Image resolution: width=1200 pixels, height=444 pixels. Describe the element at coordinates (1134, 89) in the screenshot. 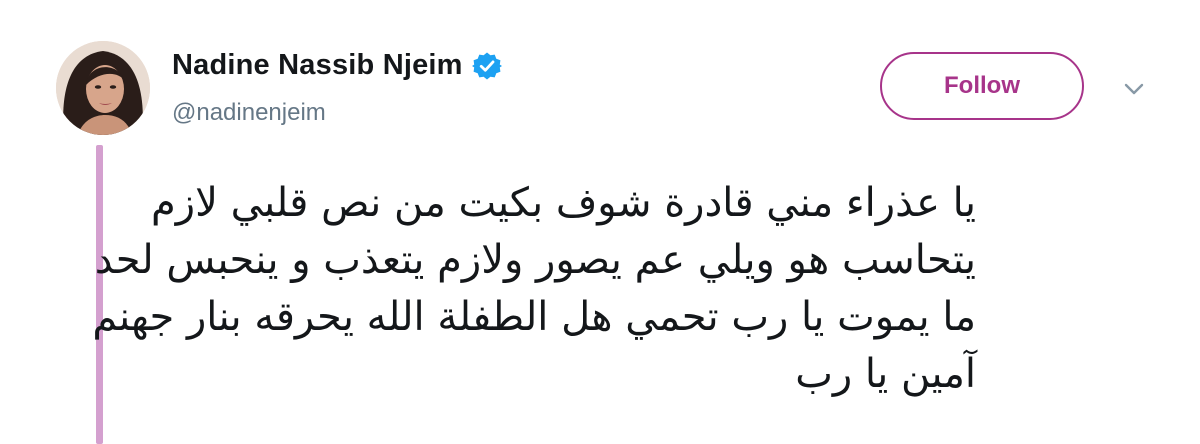

I see `chevron-down-icon` at that location.